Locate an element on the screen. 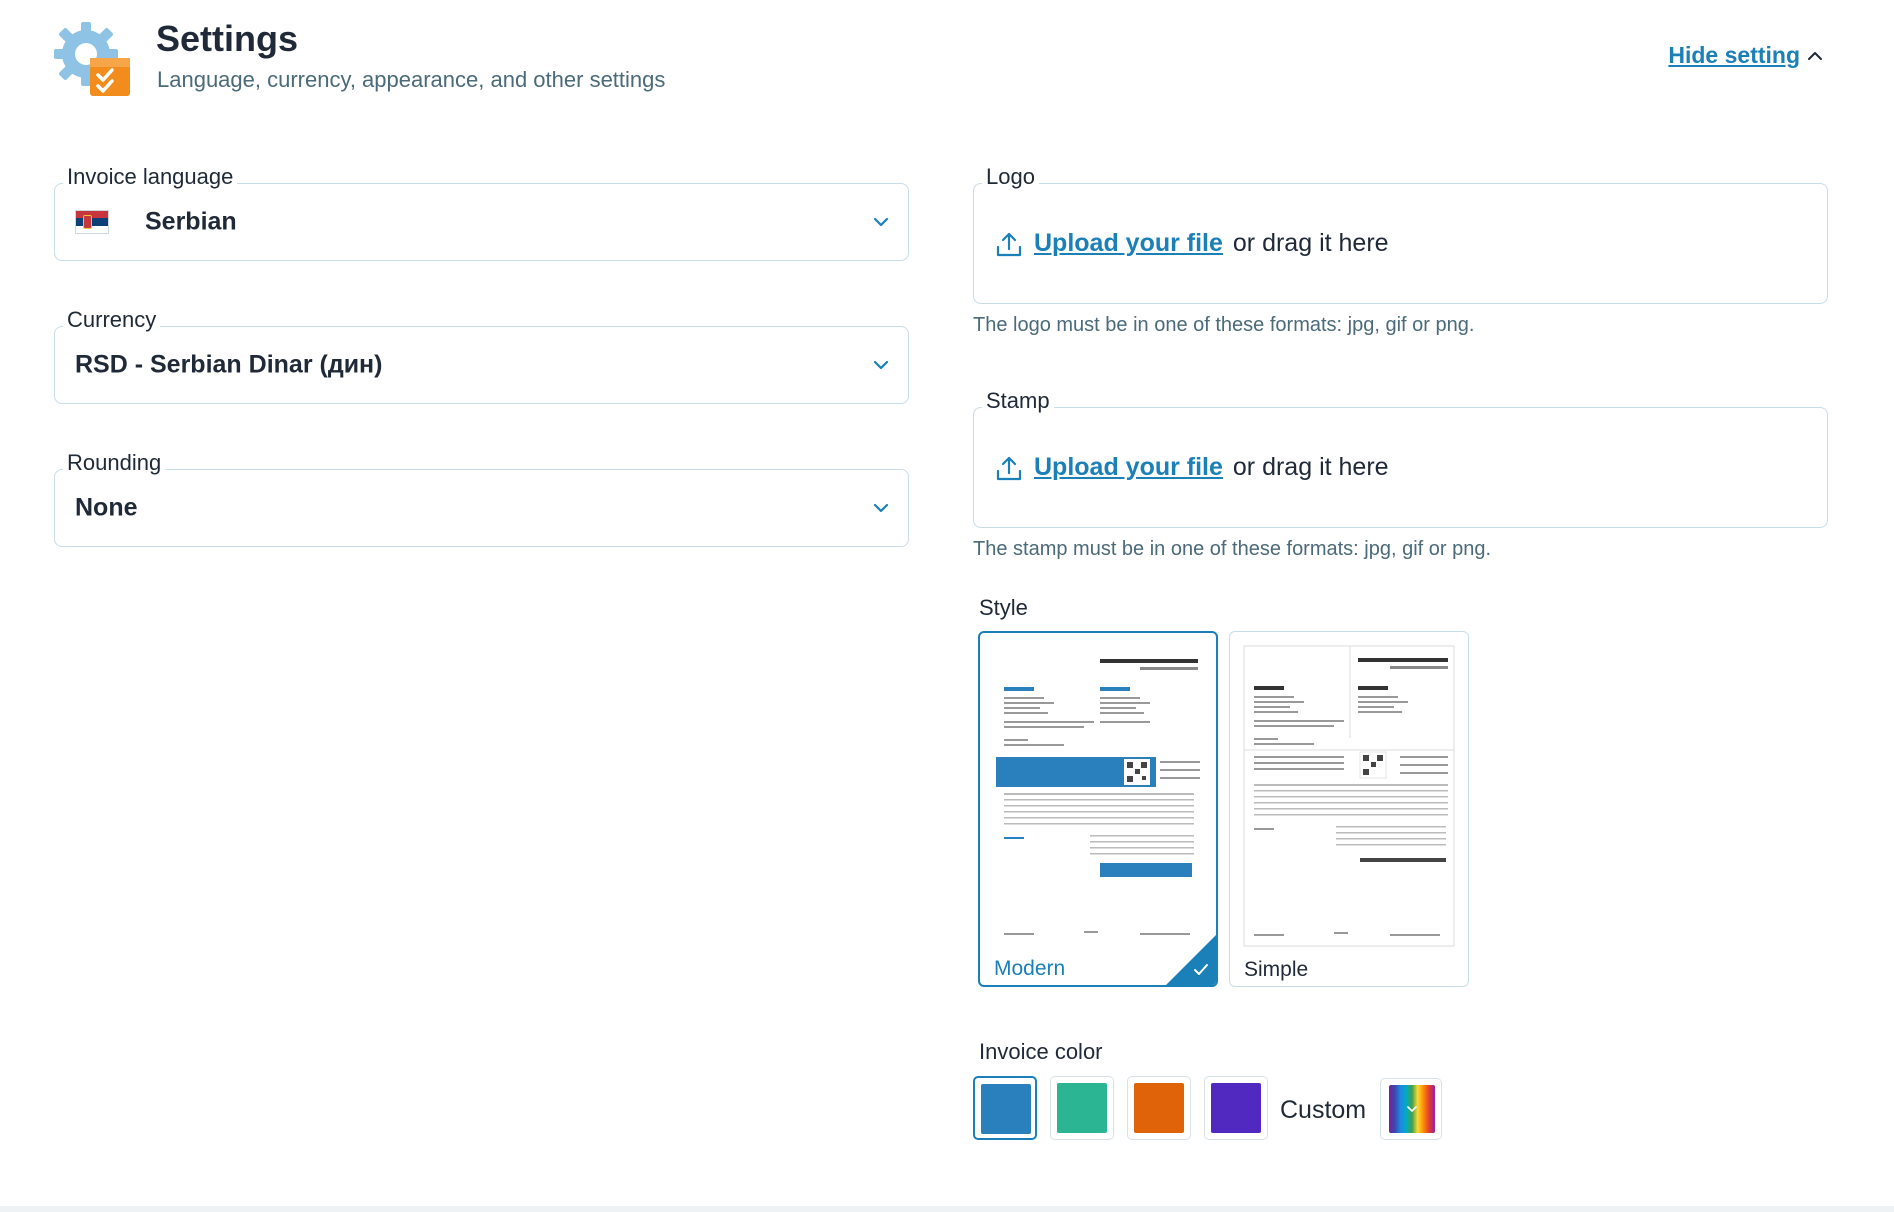  custom-color-picker is located at coordinates (1411, 1109).